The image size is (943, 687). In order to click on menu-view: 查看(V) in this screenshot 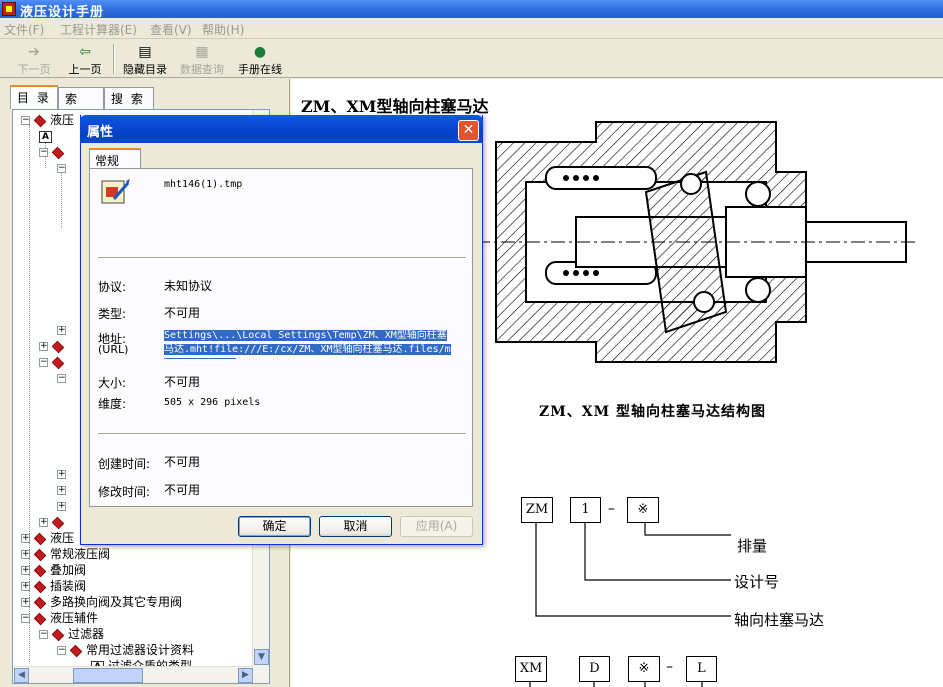, I will do `click(171, 29)`.